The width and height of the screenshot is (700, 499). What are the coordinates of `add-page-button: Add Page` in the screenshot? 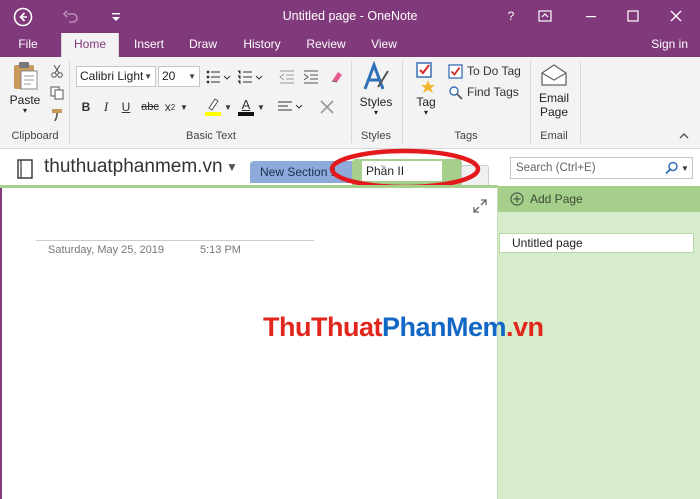 It's located at (599, 199).